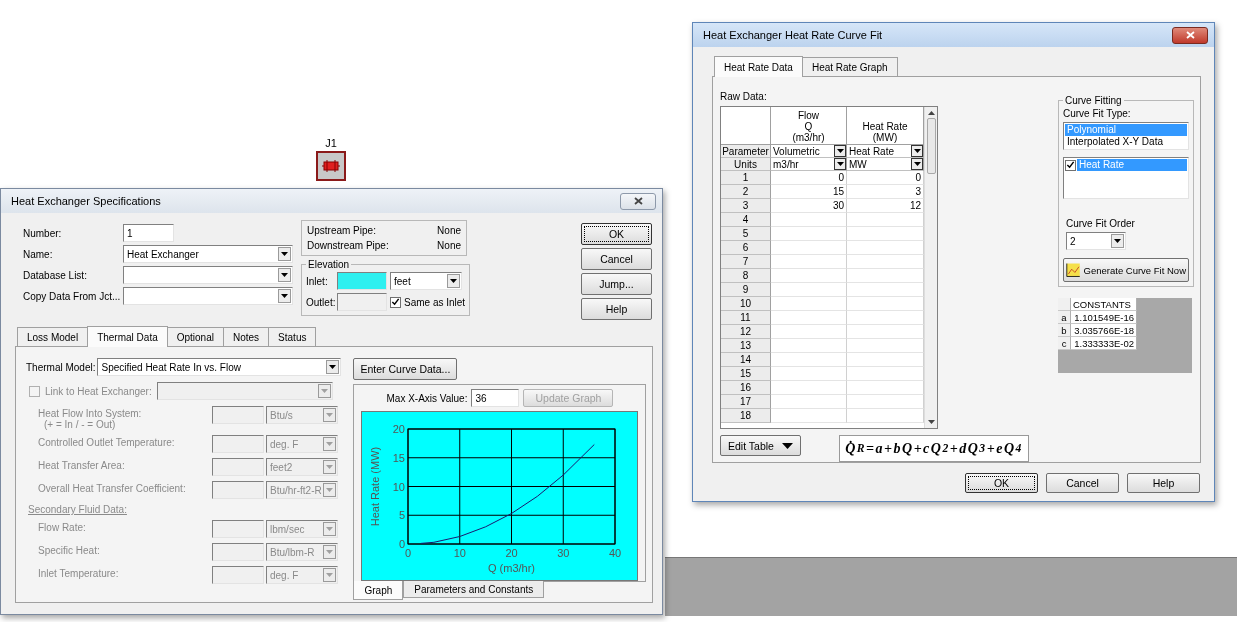 This screenshot has width=1241, height=622. I want to click on list-item: Interpolated X-Y Data, so click(1126, 142).